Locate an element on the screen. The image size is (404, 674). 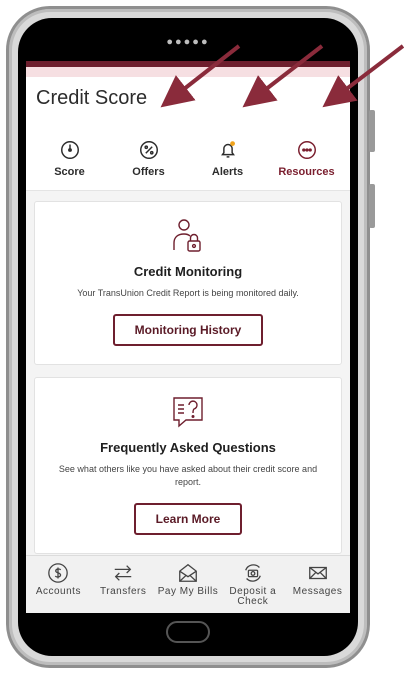
power-button is located at coordinates (372, 206).